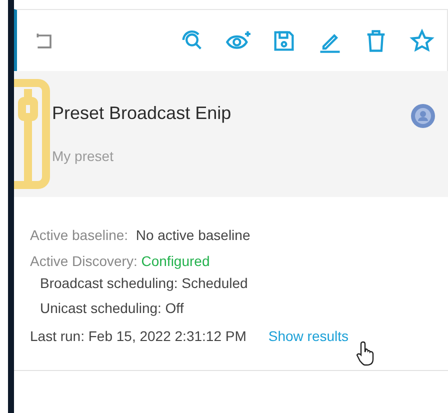  Describe the element at coordinates (308, 336) in the screenshot. I see `show-results-link: Show results` at that location.